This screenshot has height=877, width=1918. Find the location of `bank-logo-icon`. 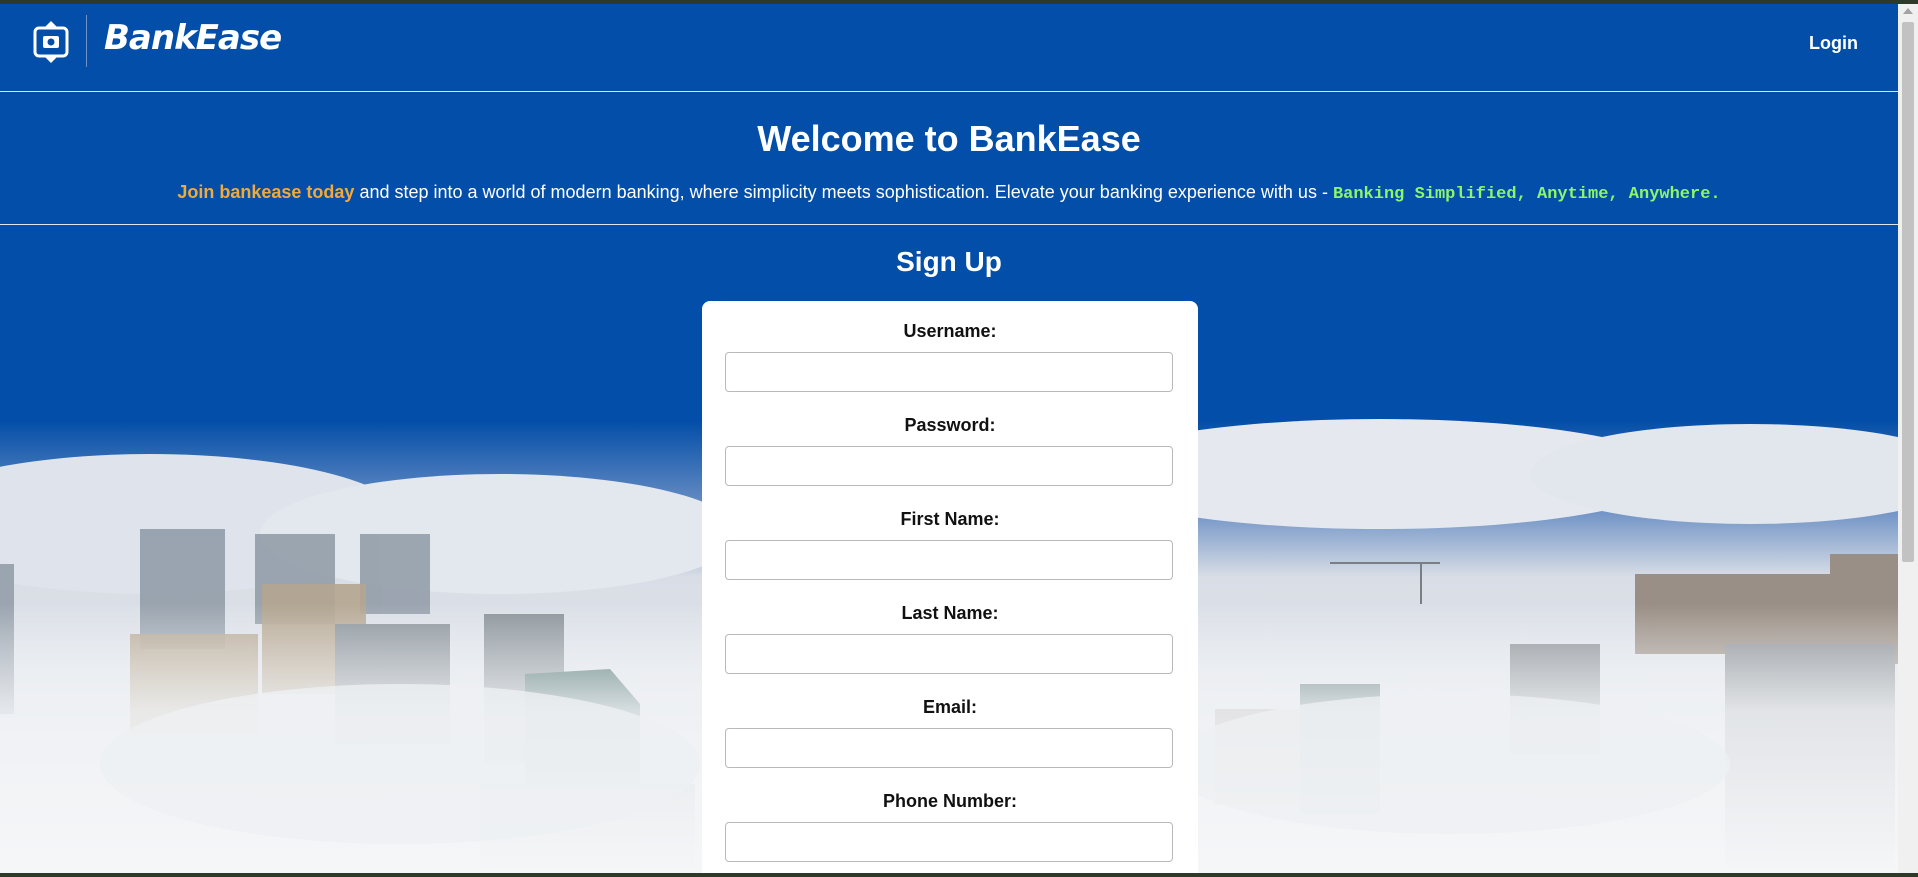

bank-logo-icon is located at coordinates (51, 42).